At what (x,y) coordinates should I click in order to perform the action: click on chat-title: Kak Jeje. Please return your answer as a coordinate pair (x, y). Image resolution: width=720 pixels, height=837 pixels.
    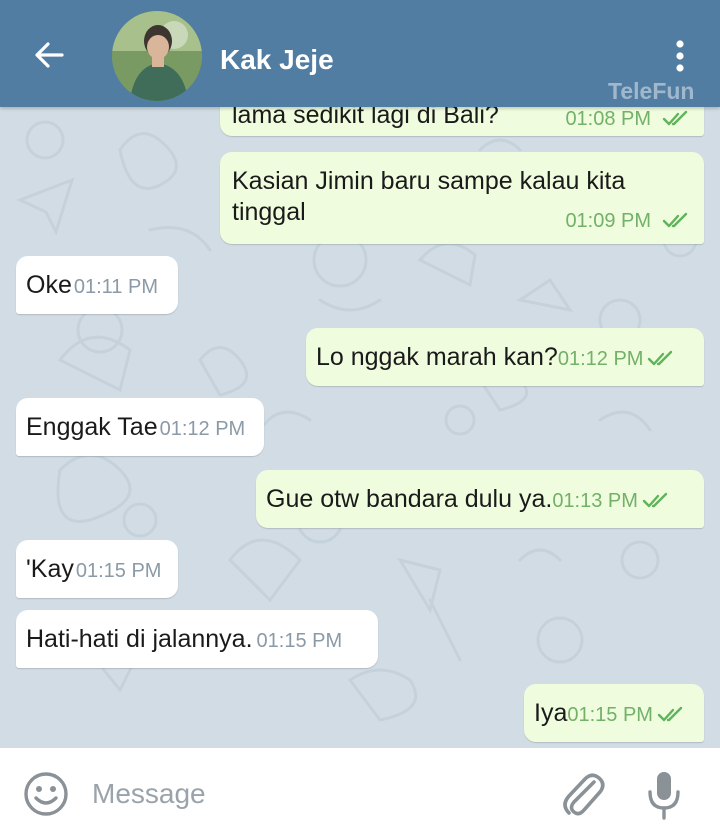
    Looking at the image, I should click on (277, 60).